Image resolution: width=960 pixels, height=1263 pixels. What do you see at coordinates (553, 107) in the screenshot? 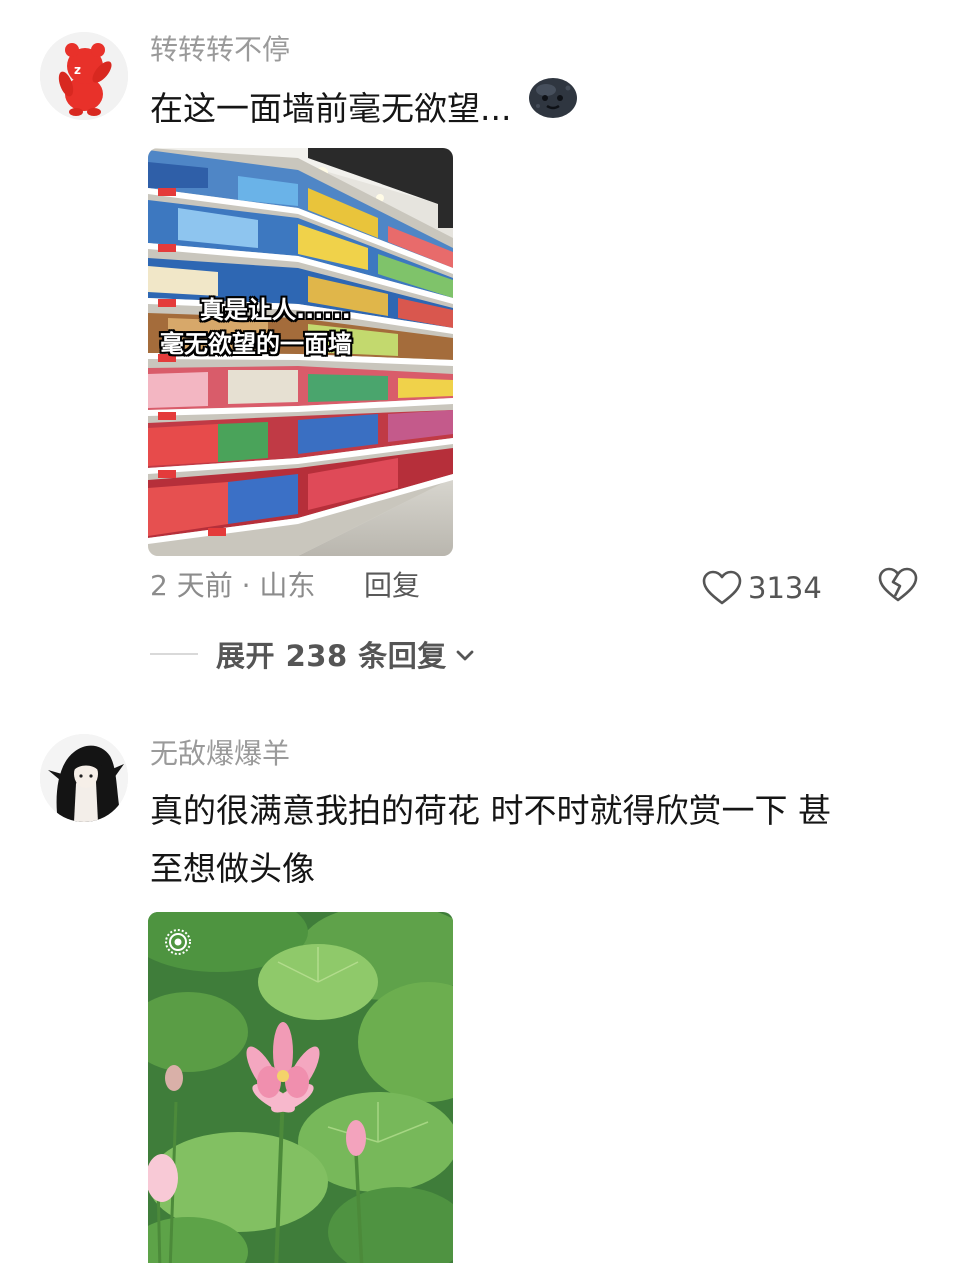
I see `new-moon-face-emoji-icon` at bounding box center [553, 107].